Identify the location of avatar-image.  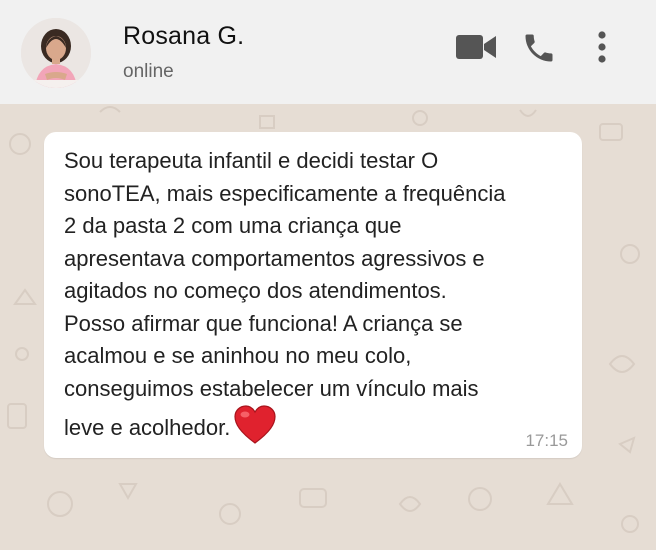
(56, 53).